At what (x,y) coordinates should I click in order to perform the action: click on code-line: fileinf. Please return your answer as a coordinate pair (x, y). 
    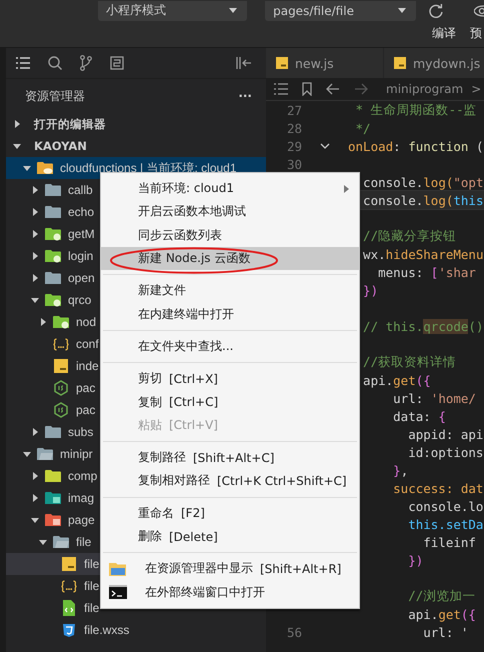
    Looking at the image, I should click on (449, 542).